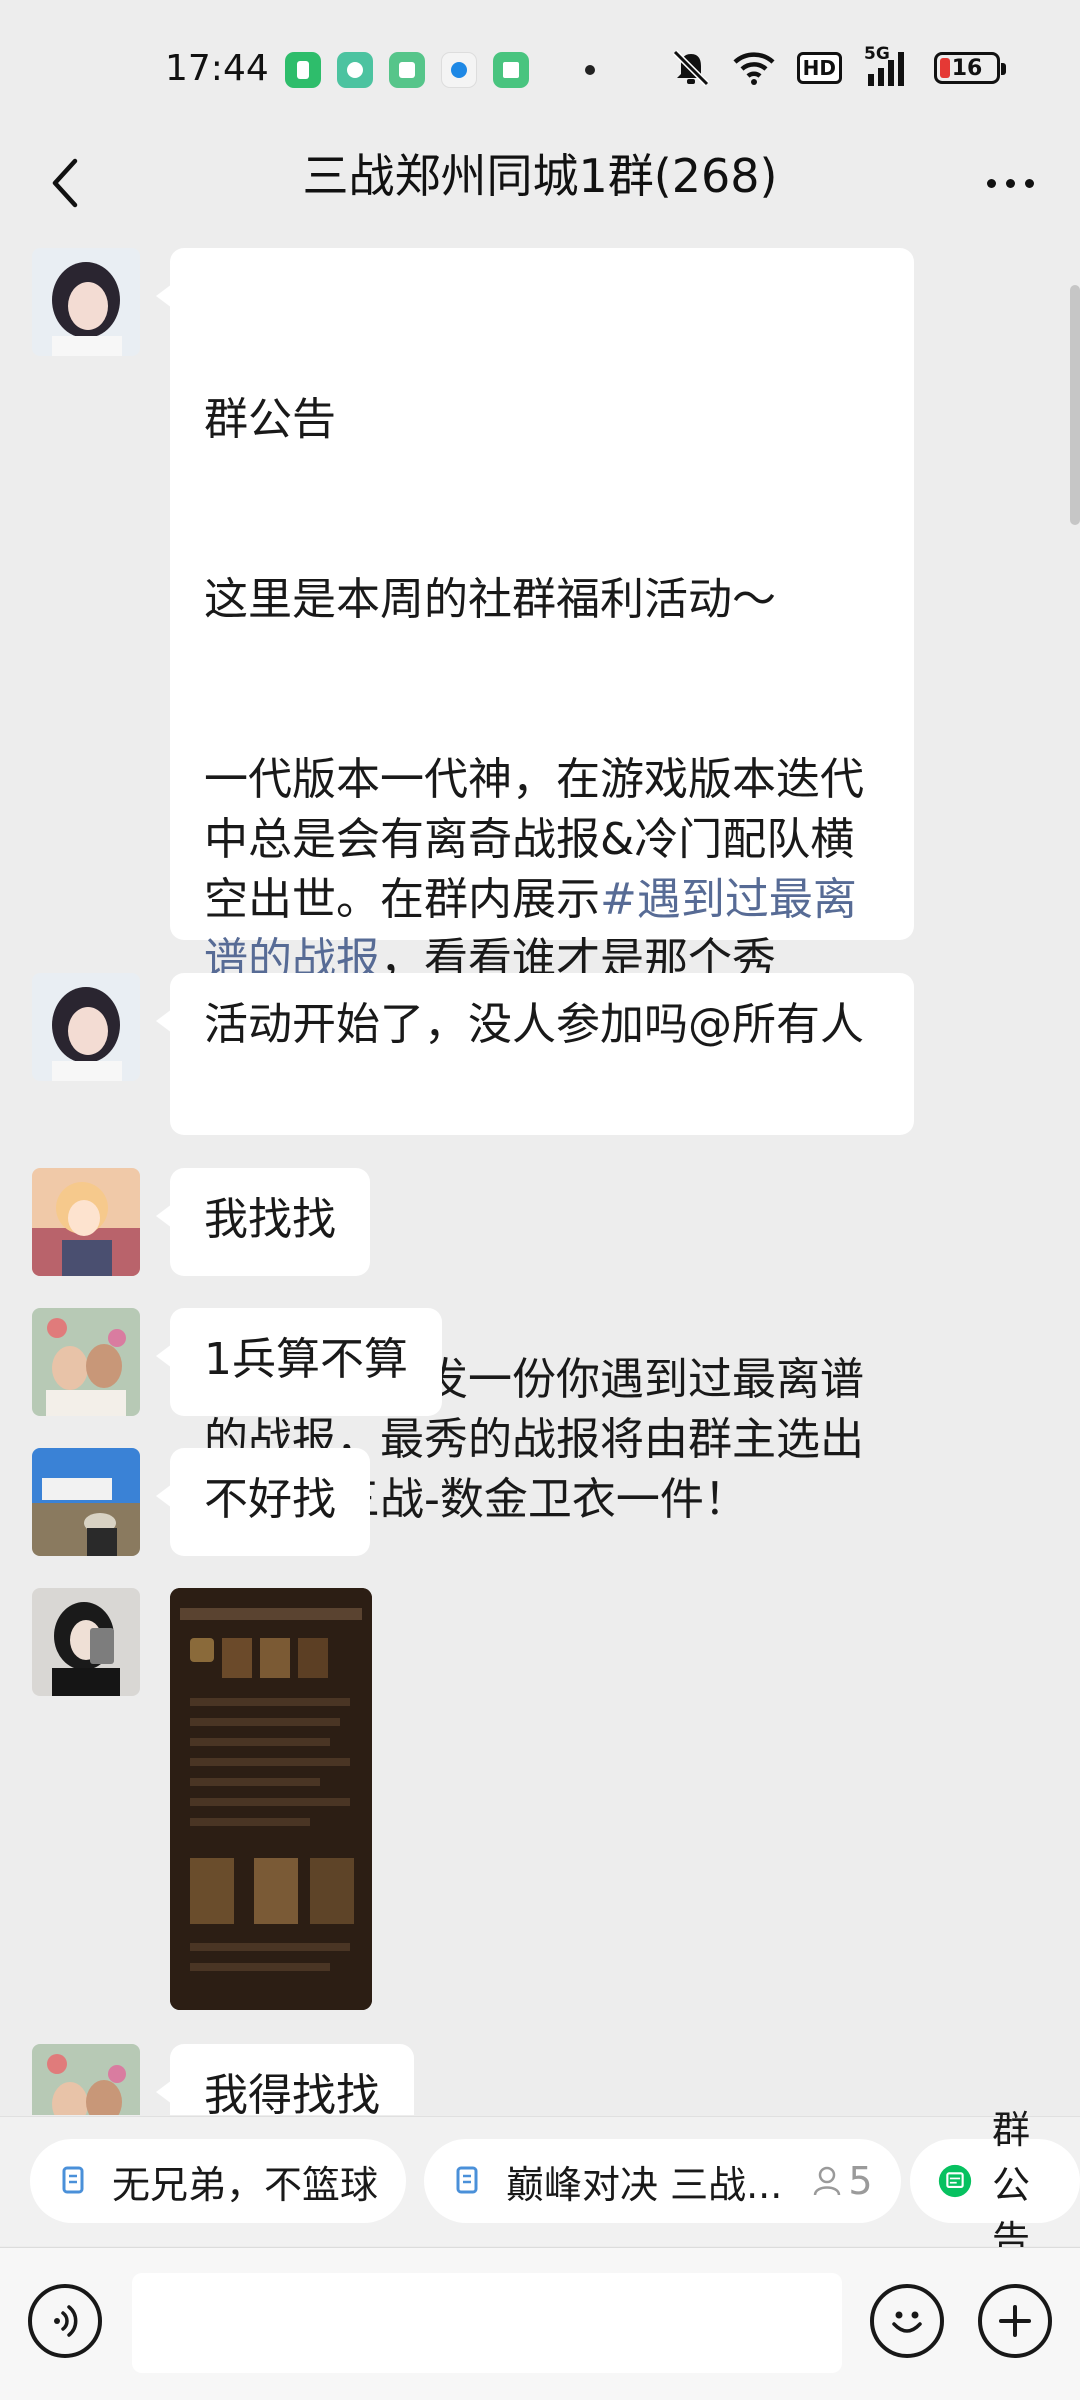  I want to click on blue-circle-app-icon, so click(459, 70).